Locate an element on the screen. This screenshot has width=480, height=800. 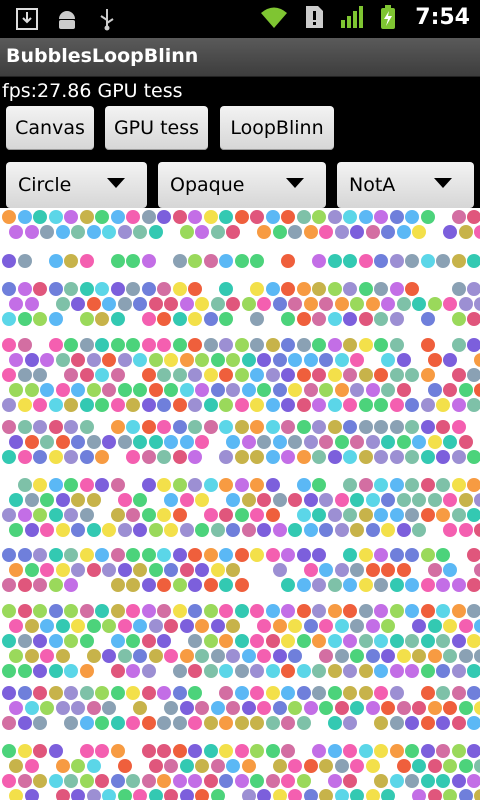
signal-icon is located at coordinates (352, 17).